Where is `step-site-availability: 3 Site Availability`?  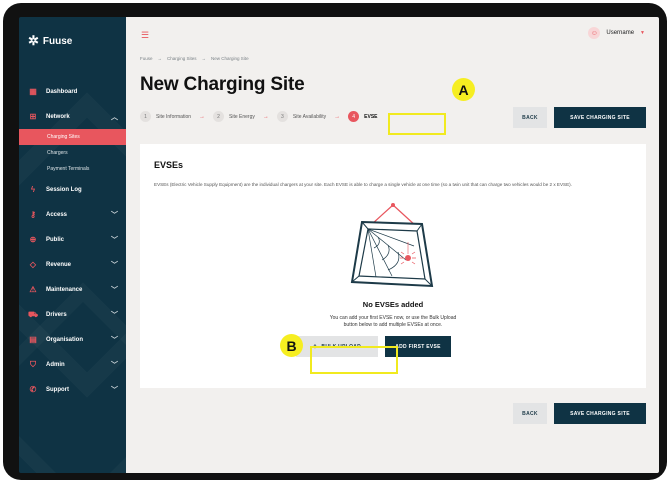 step-site-availability: 3 Site Availability is located at coordinates (301, 116).